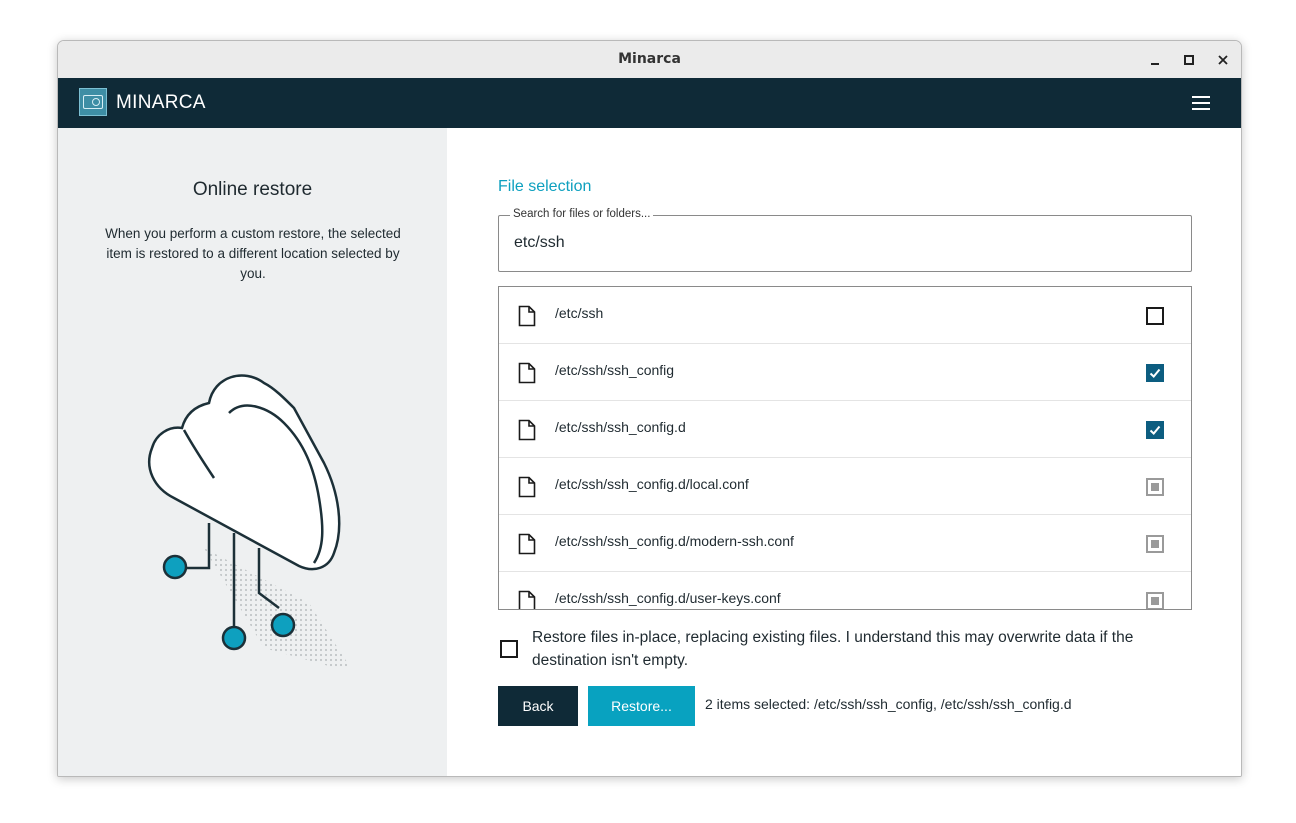  What do you see at coordinates (834, 243) in the screenshot?
I see `search-input` at bounding box center [834, 243].